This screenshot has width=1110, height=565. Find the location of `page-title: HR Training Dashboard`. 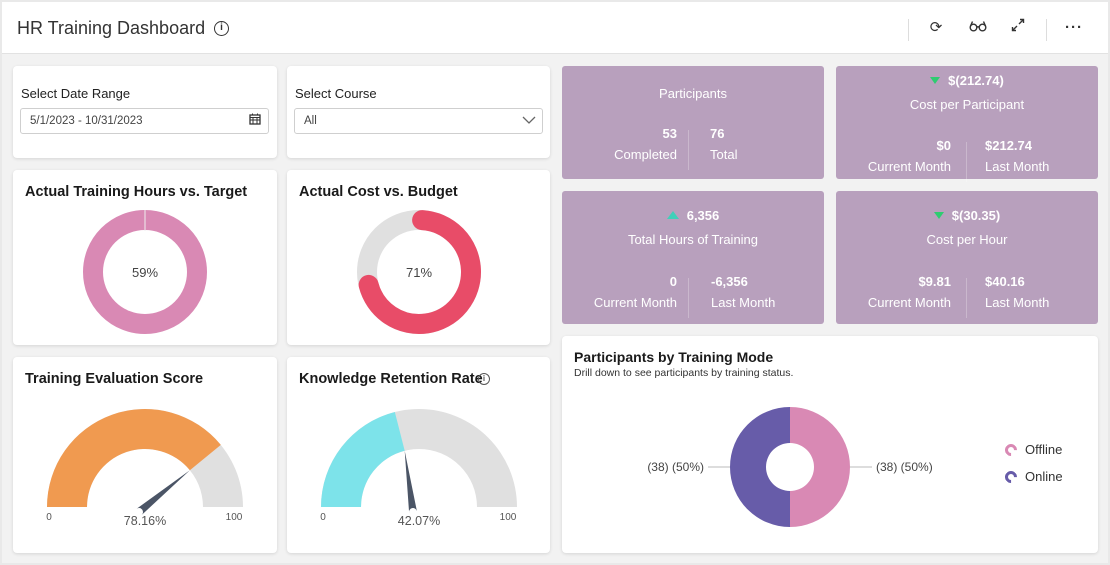

page-title: HR Training Dashboard is located at coordinates (111, 28).